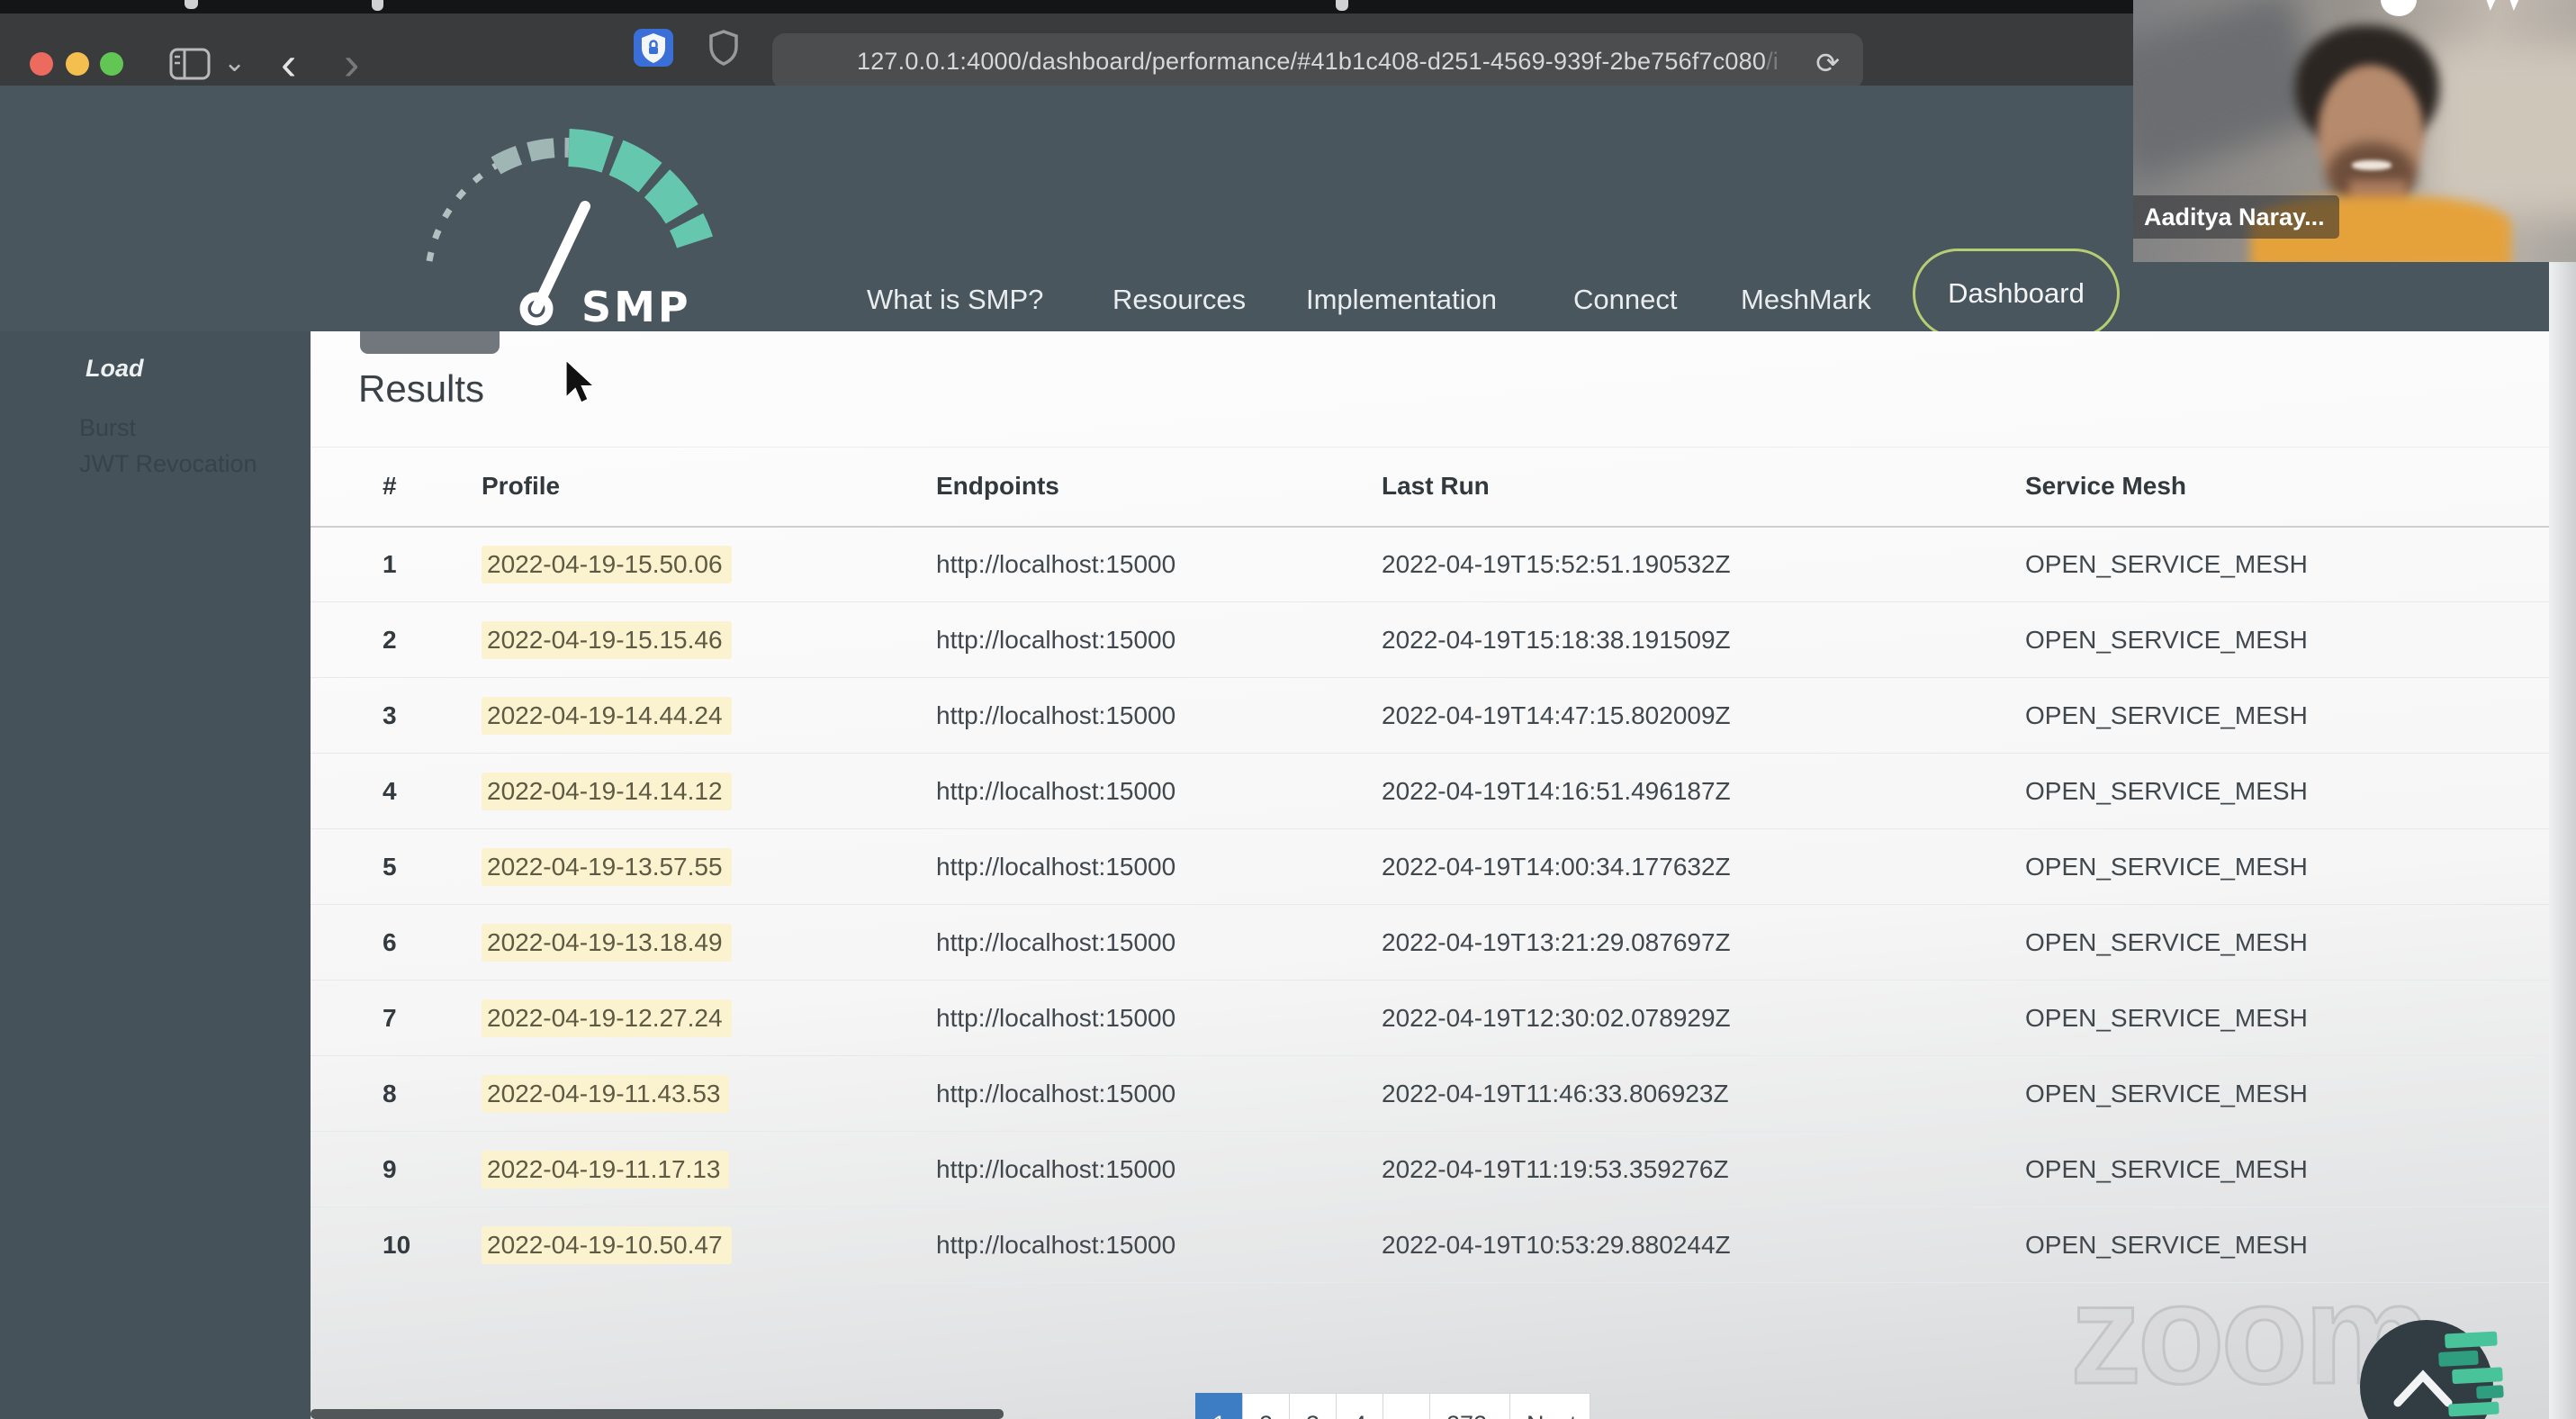 The width and height of the screenshot is (2576, 1419). I want to click on pagination-page-272: 272, so click(1469, 1406).